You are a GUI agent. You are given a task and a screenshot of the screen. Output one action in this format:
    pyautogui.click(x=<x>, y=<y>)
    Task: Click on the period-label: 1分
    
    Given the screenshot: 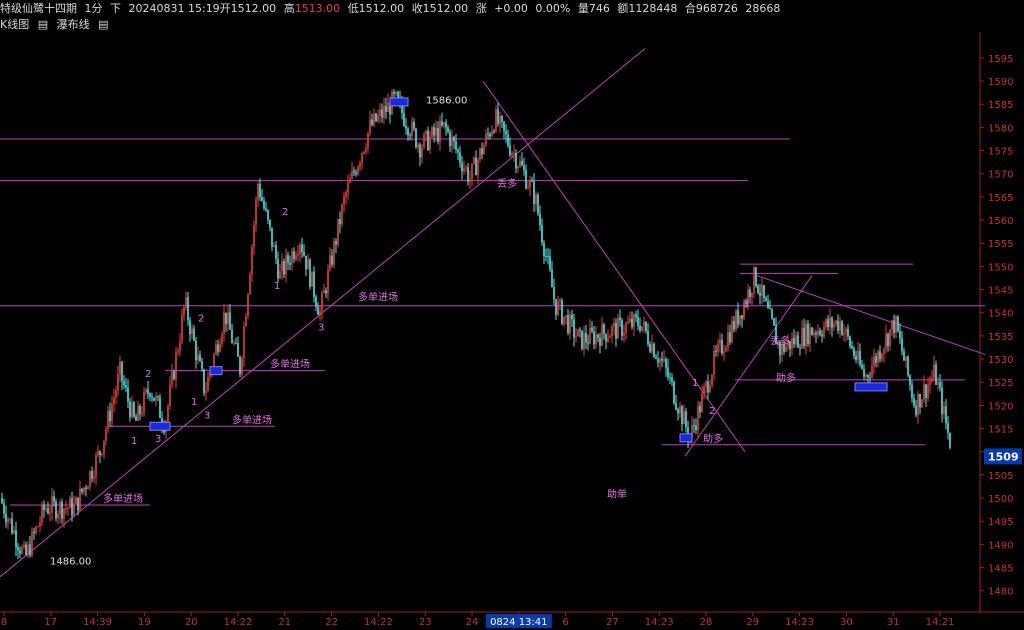 What is the action you would take?
    pyautogui.click(x=94, y=8)
    